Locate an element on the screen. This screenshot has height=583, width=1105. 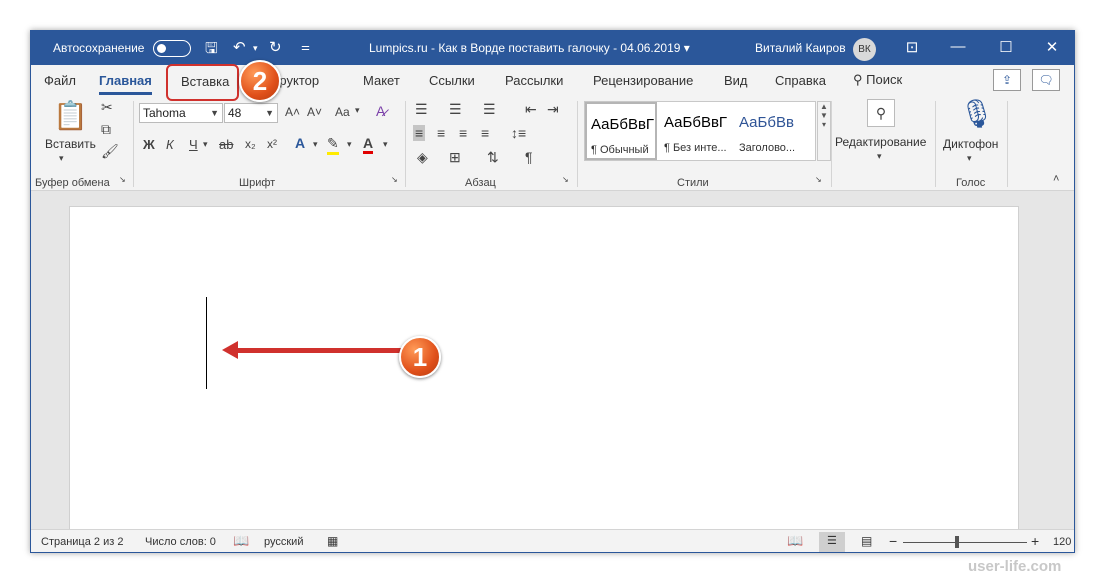
paste-icon: 📋 is located at coordinates (70, 115).